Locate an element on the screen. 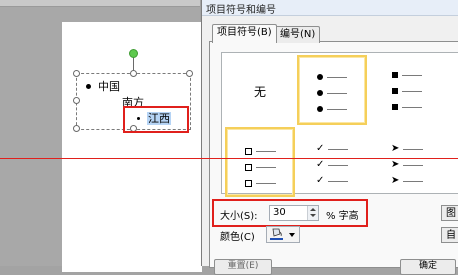 This screenshot has height=275, width=458. resize-handle-bottom-left is located at coordinates (76, 128).